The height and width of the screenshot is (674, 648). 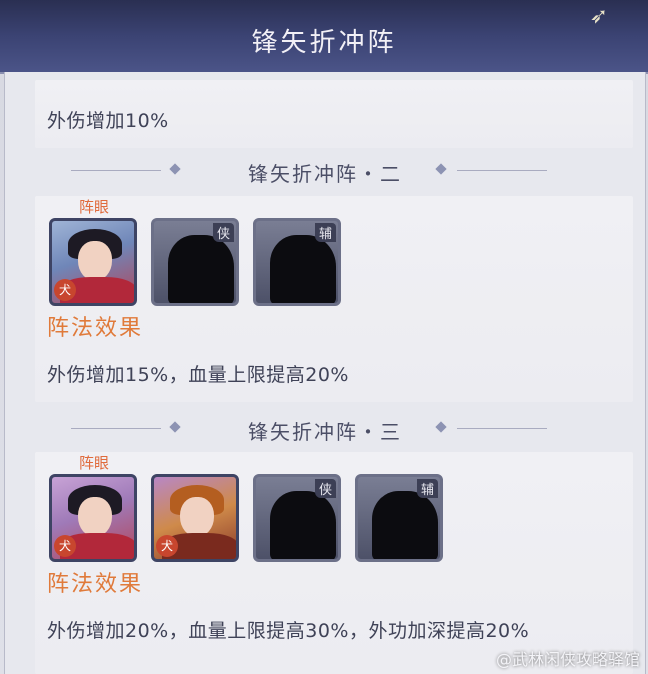 I want to click on page-title: 锋矢折冲阵, so click(x=324, y=43).